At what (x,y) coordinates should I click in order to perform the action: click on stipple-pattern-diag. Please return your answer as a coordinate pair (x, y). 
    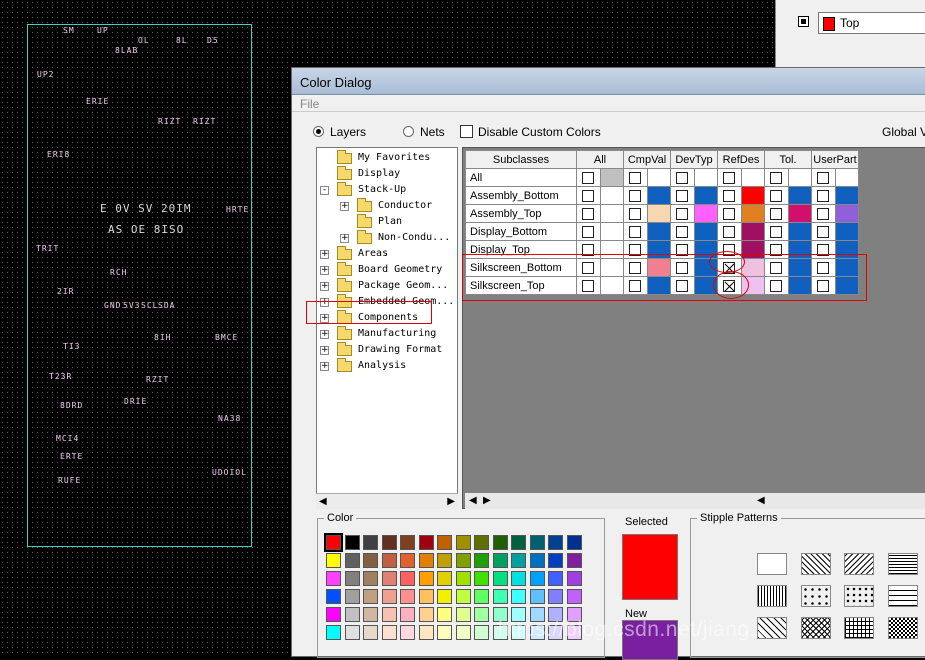
    Looking at the image, I should click on (816, 564).